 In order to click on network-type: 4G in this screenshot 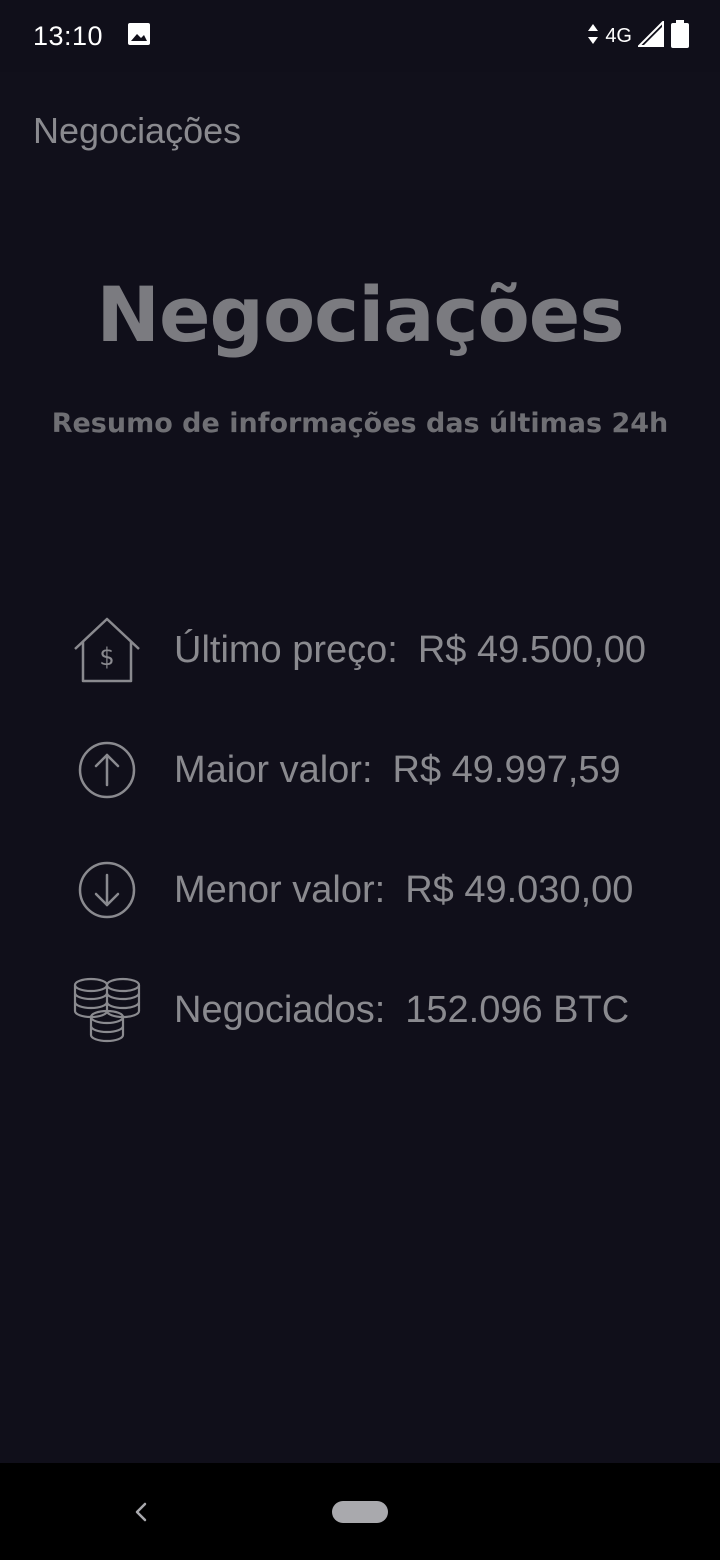, I will do `click(618, 35)`.